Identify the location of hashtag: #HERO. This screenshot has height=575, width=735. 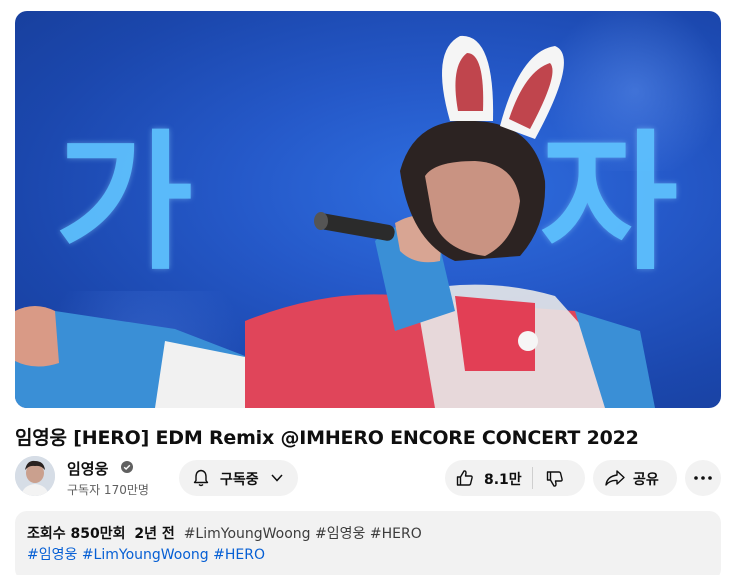
(396, 534).